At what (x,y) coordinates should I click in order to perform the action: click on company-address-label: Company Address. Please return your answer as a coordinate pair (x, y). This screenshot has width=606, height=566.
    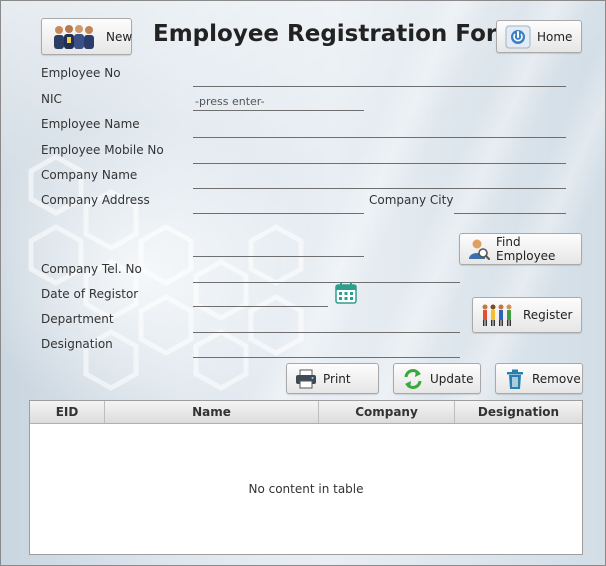
    Looking at the image, I should click on (95, 200).